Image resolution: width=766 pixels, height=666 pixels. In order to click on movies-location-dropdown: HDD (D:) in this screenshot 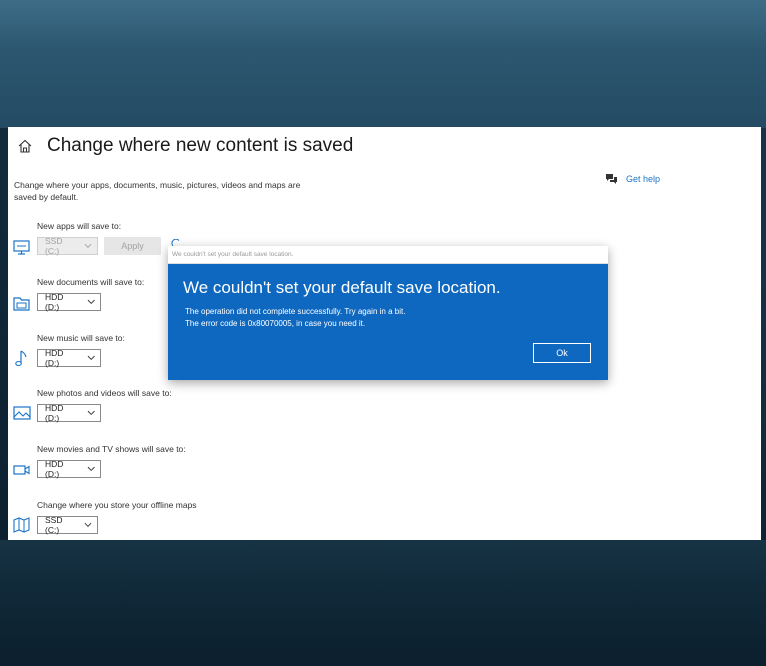, I will do `click(69, 469)`.